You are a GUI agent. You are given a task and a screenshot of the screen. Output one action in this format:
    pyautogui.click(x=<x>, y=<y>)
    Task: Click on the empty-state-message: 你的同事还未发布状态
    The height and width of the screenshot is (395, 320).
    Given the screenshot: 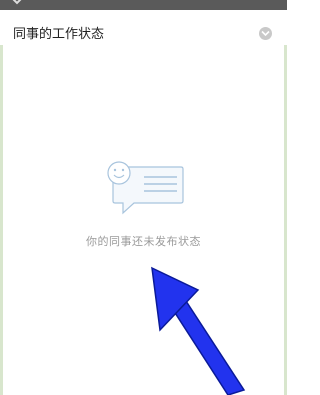 What is the action you would take?
    pyautogui.click(x=143, y=241)
    